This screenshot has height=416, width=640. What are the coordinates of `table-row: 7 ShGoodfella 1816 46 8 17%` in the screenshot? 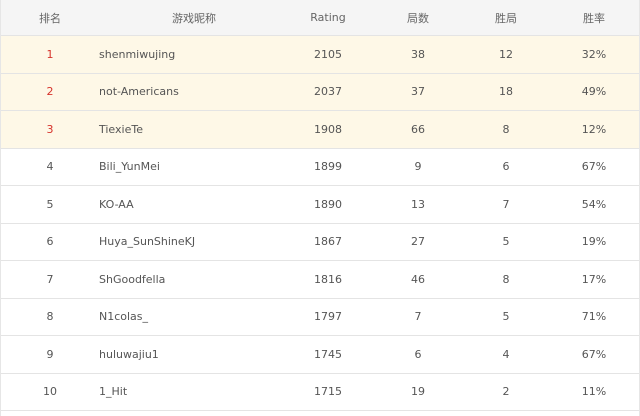 It's located at (320, 280).